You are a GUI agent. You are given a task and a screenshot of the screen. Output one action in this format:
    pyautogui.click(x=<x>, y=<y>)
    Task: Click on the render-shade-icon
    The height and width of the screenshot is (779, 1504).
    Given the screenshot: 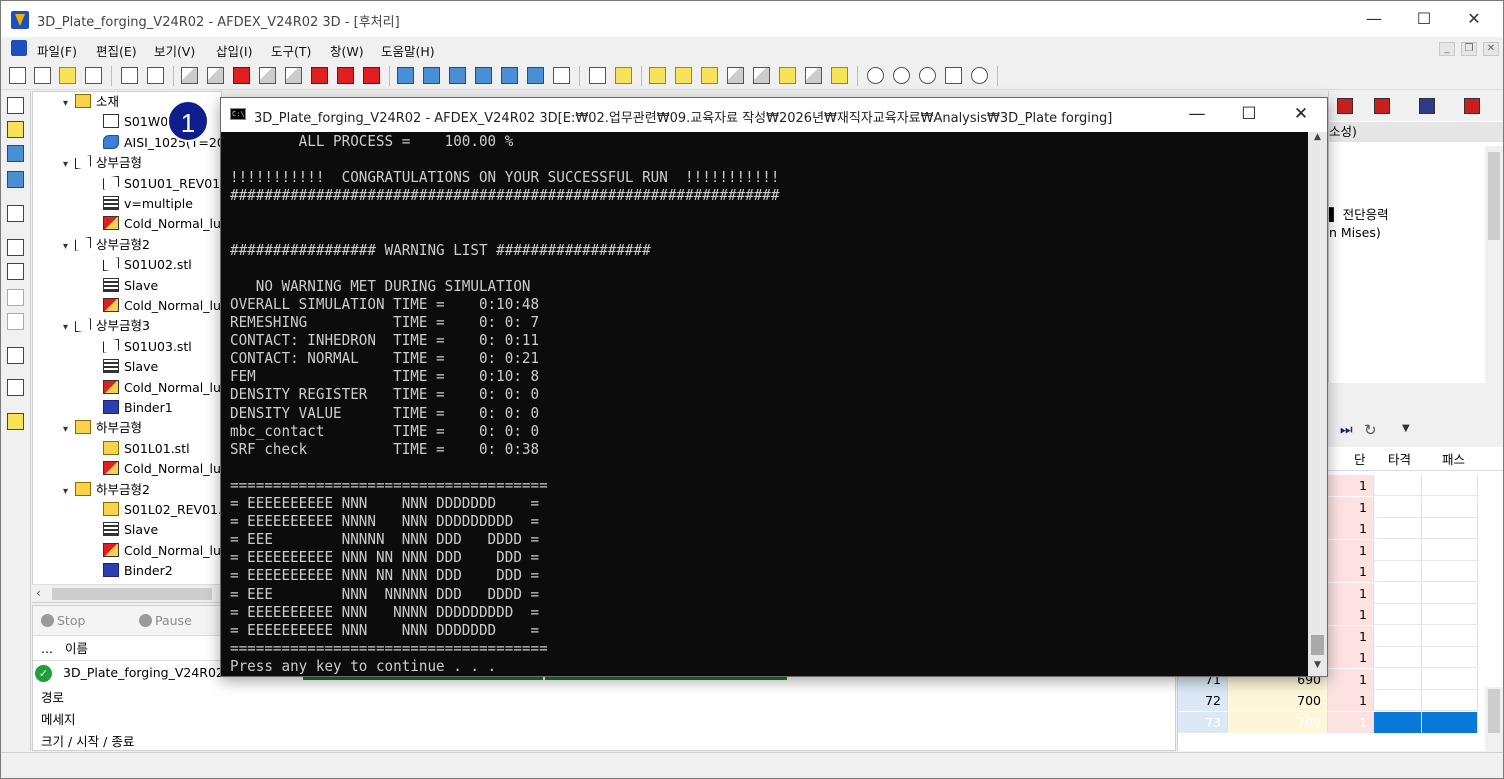 What is the action you would take?
    pyautogui.click(x=535, y=75)
    